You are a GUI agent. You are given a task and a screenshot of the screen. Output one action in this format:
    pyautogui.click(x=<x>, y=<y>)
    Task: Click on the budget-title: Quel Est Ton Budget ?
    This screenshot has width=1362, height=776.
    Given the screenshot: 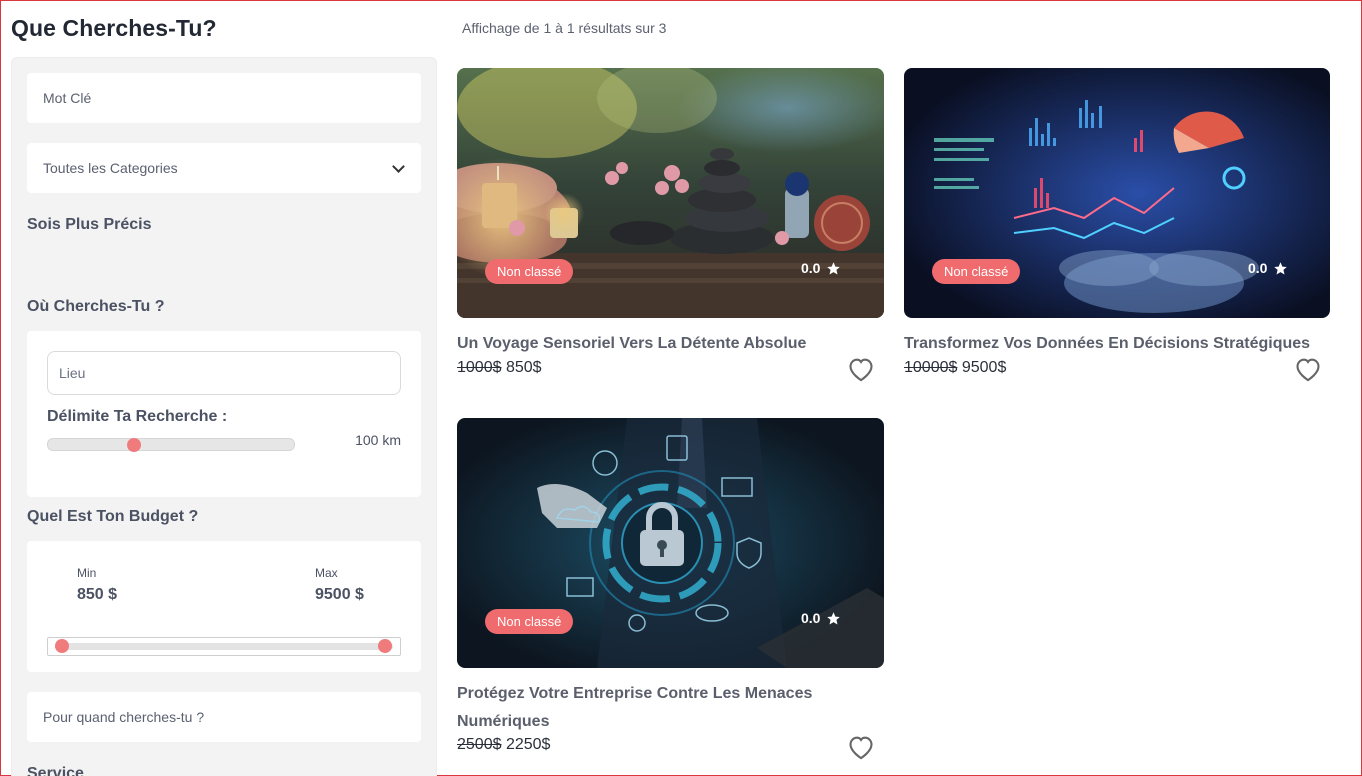 What is the action you would take?
    pyautogui.click(x=113, y=516)
    